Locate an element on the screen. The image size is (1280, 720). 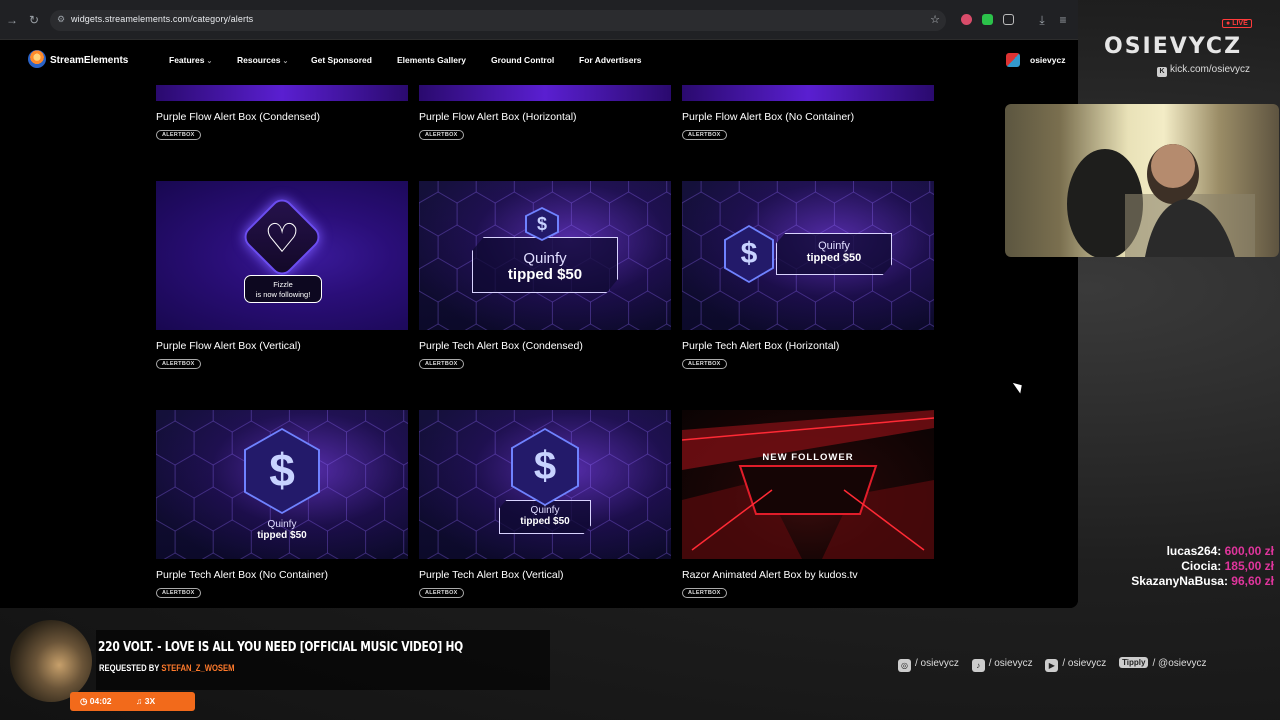
youtube-icon: ▶ is located at coordinates (1052, 665).